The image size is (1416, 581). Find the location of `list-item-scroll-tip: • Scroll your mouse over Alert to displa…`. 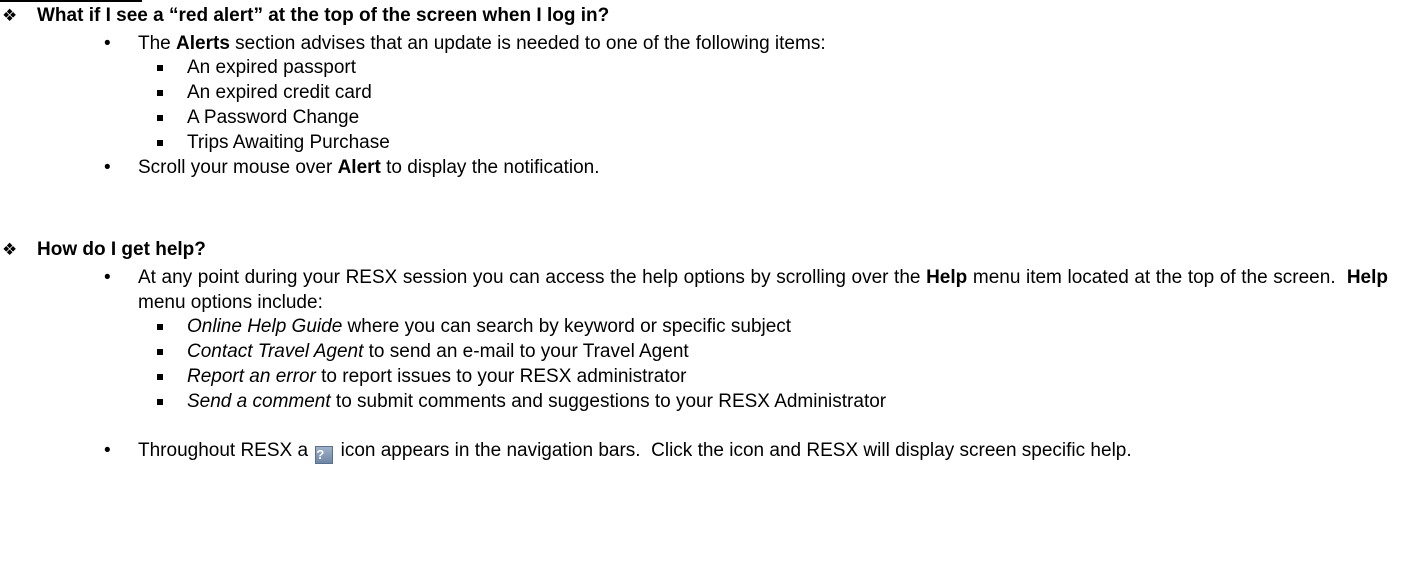

list-item-scroll-tip: • Scroll your mouse over Alert to displa… is located at coordinates (352, 167).